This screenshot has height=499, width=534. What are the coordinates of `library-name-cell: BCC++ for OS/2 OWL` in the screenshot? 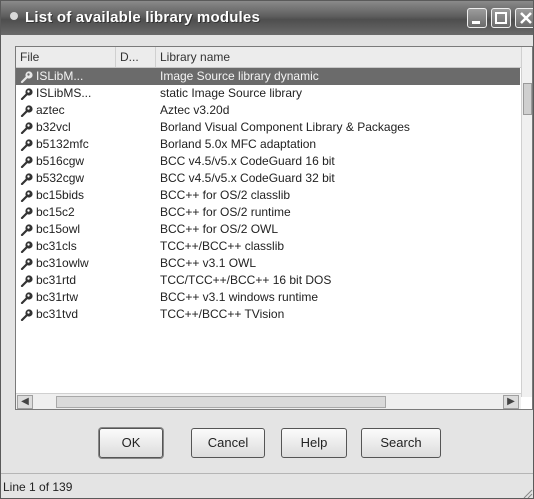 It's located at (219, 229).